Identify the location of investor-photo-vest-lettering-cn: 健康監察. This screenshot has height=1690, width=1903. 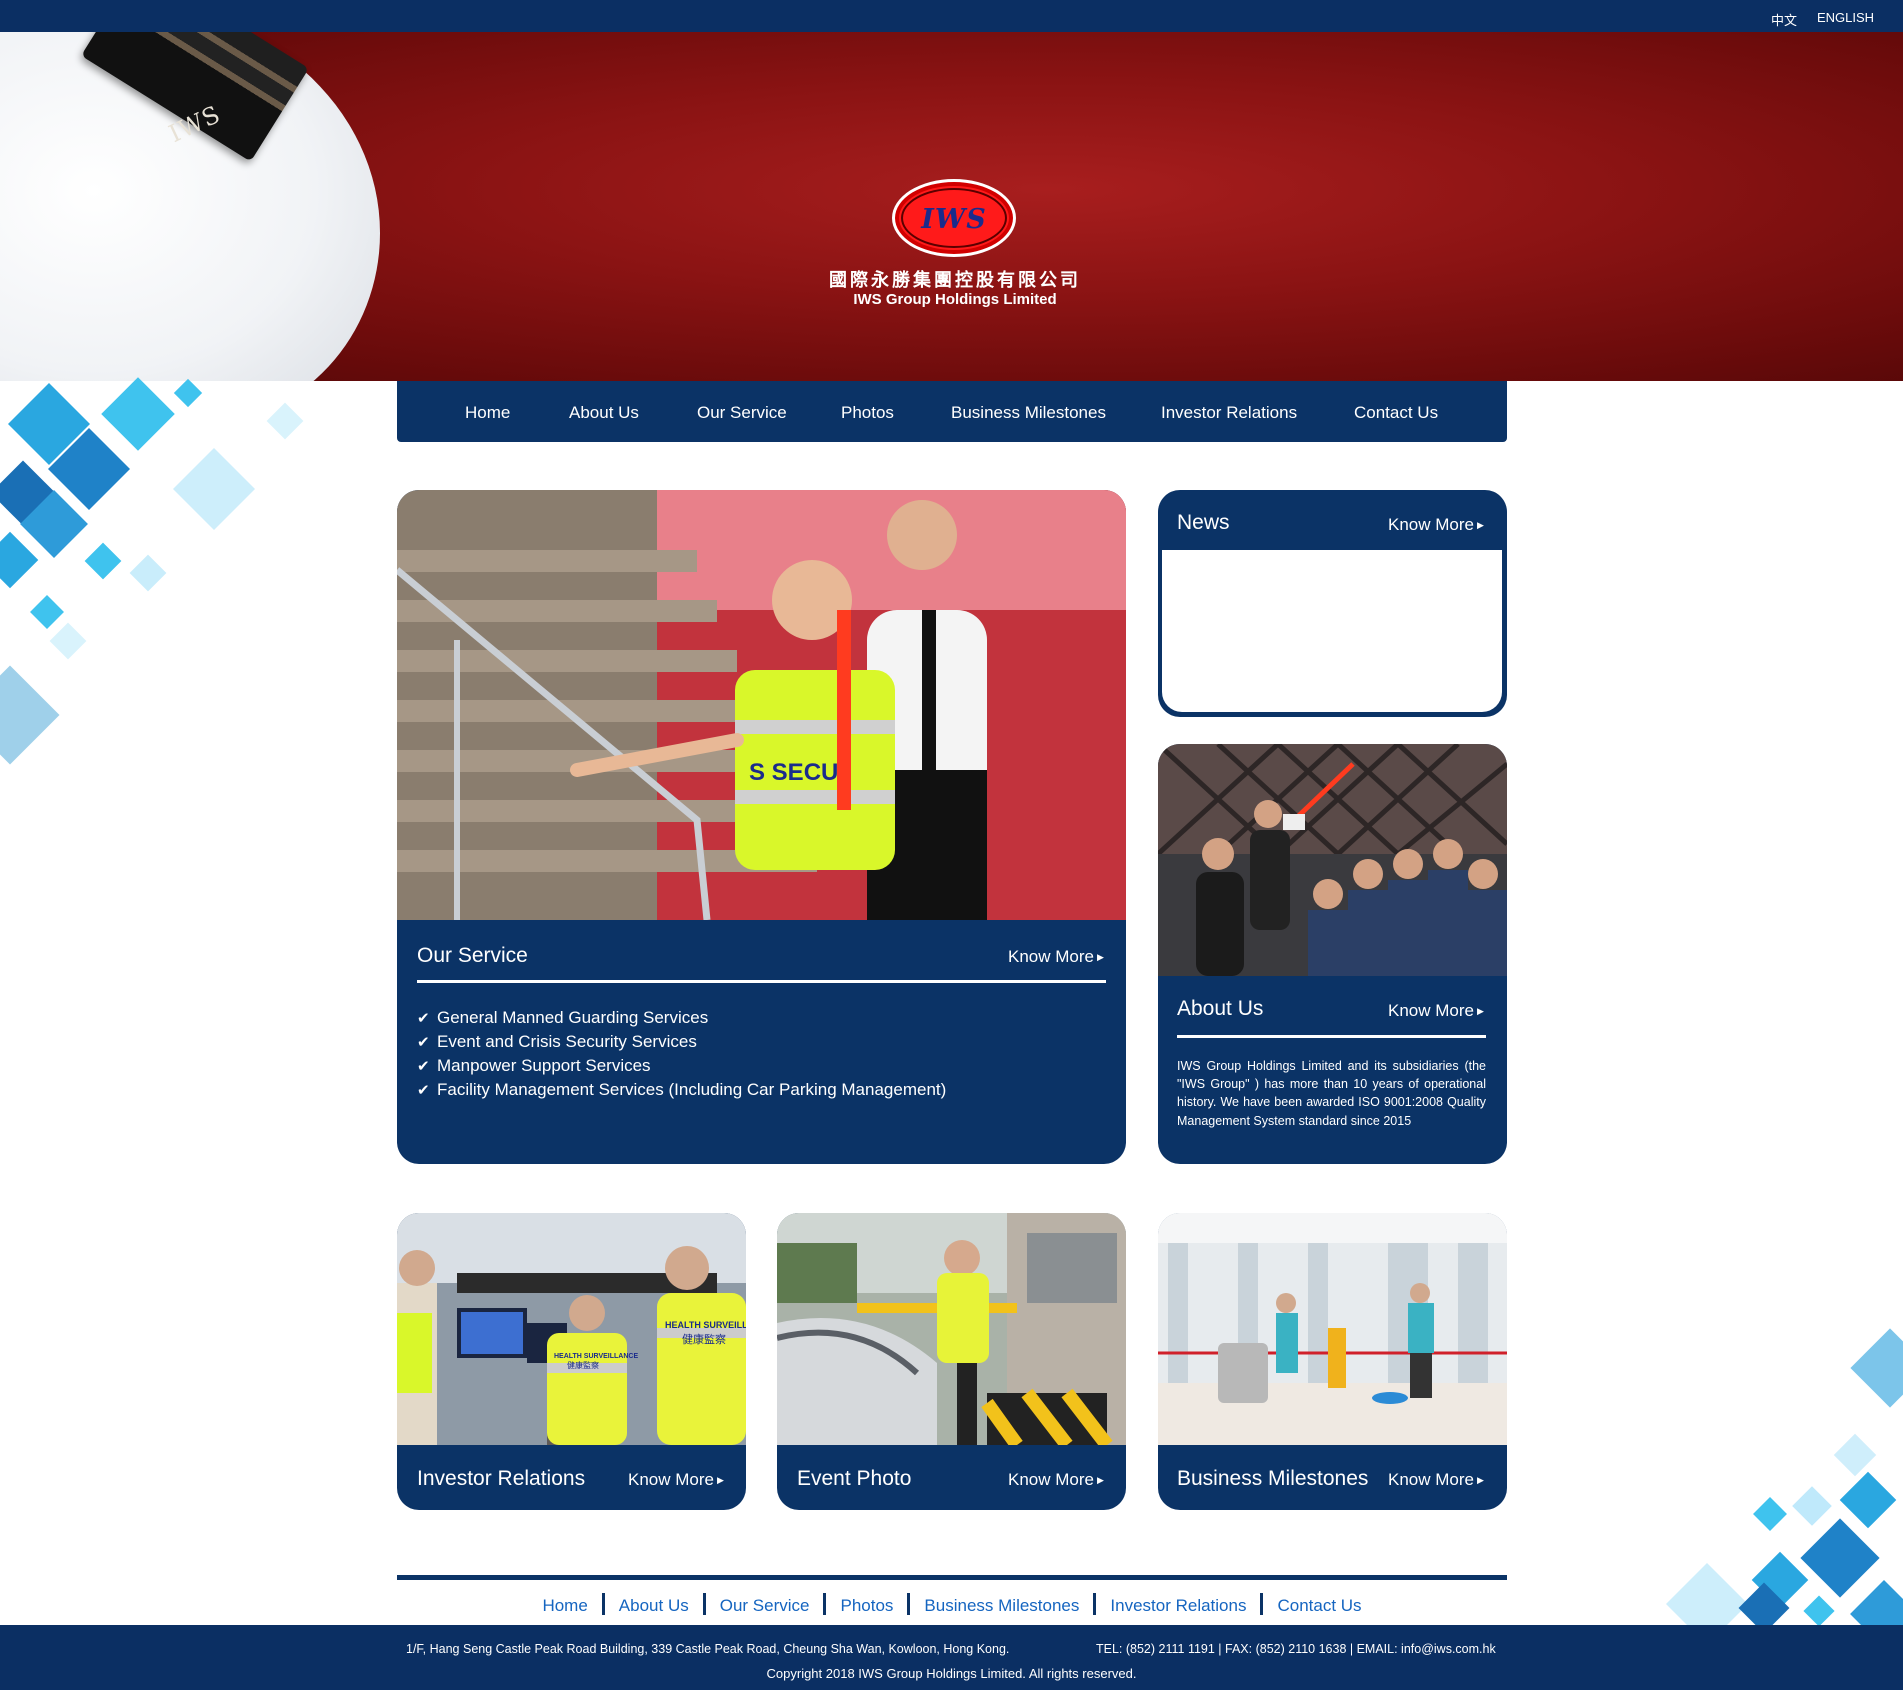
(583, 1365).